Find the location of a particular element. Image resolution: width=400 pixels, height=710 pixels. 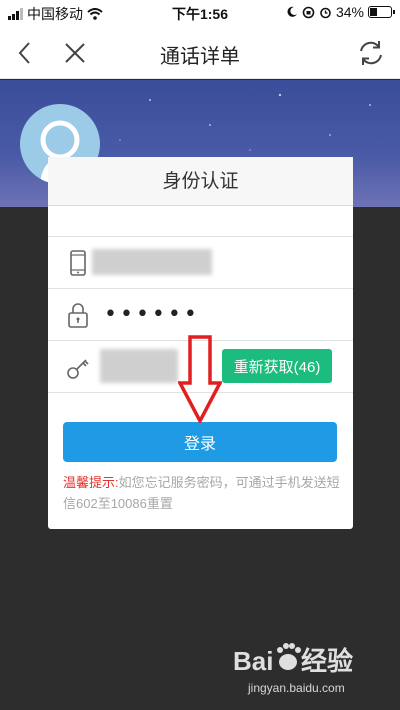

back-button is located at coordinates (25, 53).